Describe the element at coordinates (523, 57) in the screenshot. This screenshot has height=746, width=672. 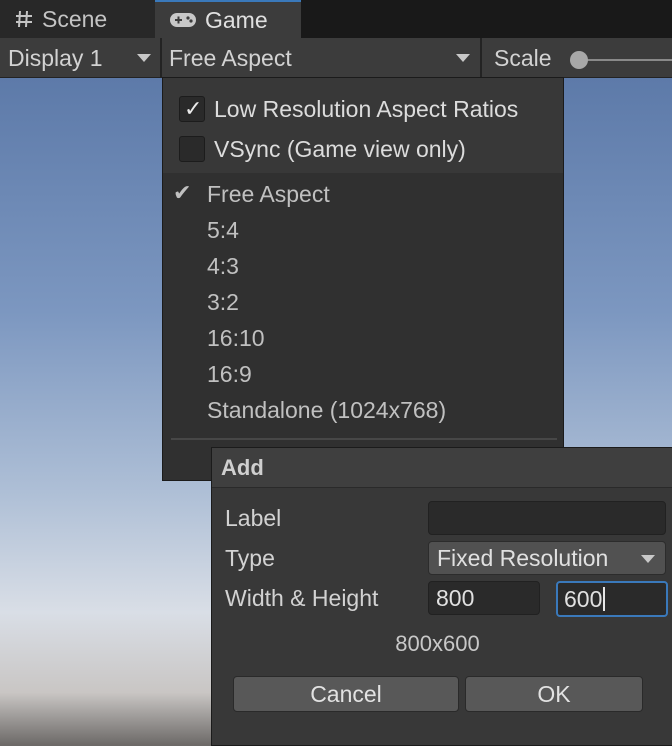
I see `scale-label: Scale` at that location.